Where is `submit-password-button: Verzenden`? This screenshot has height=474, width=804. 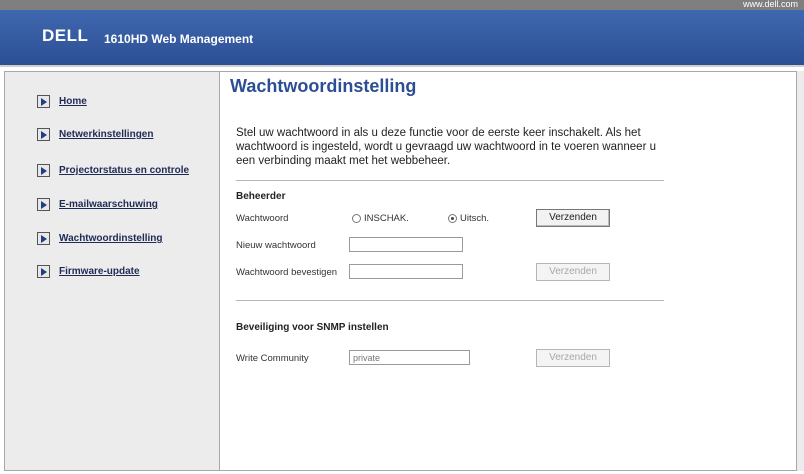
submit-password-button: Verzenden is located at coordinates (573, 272).